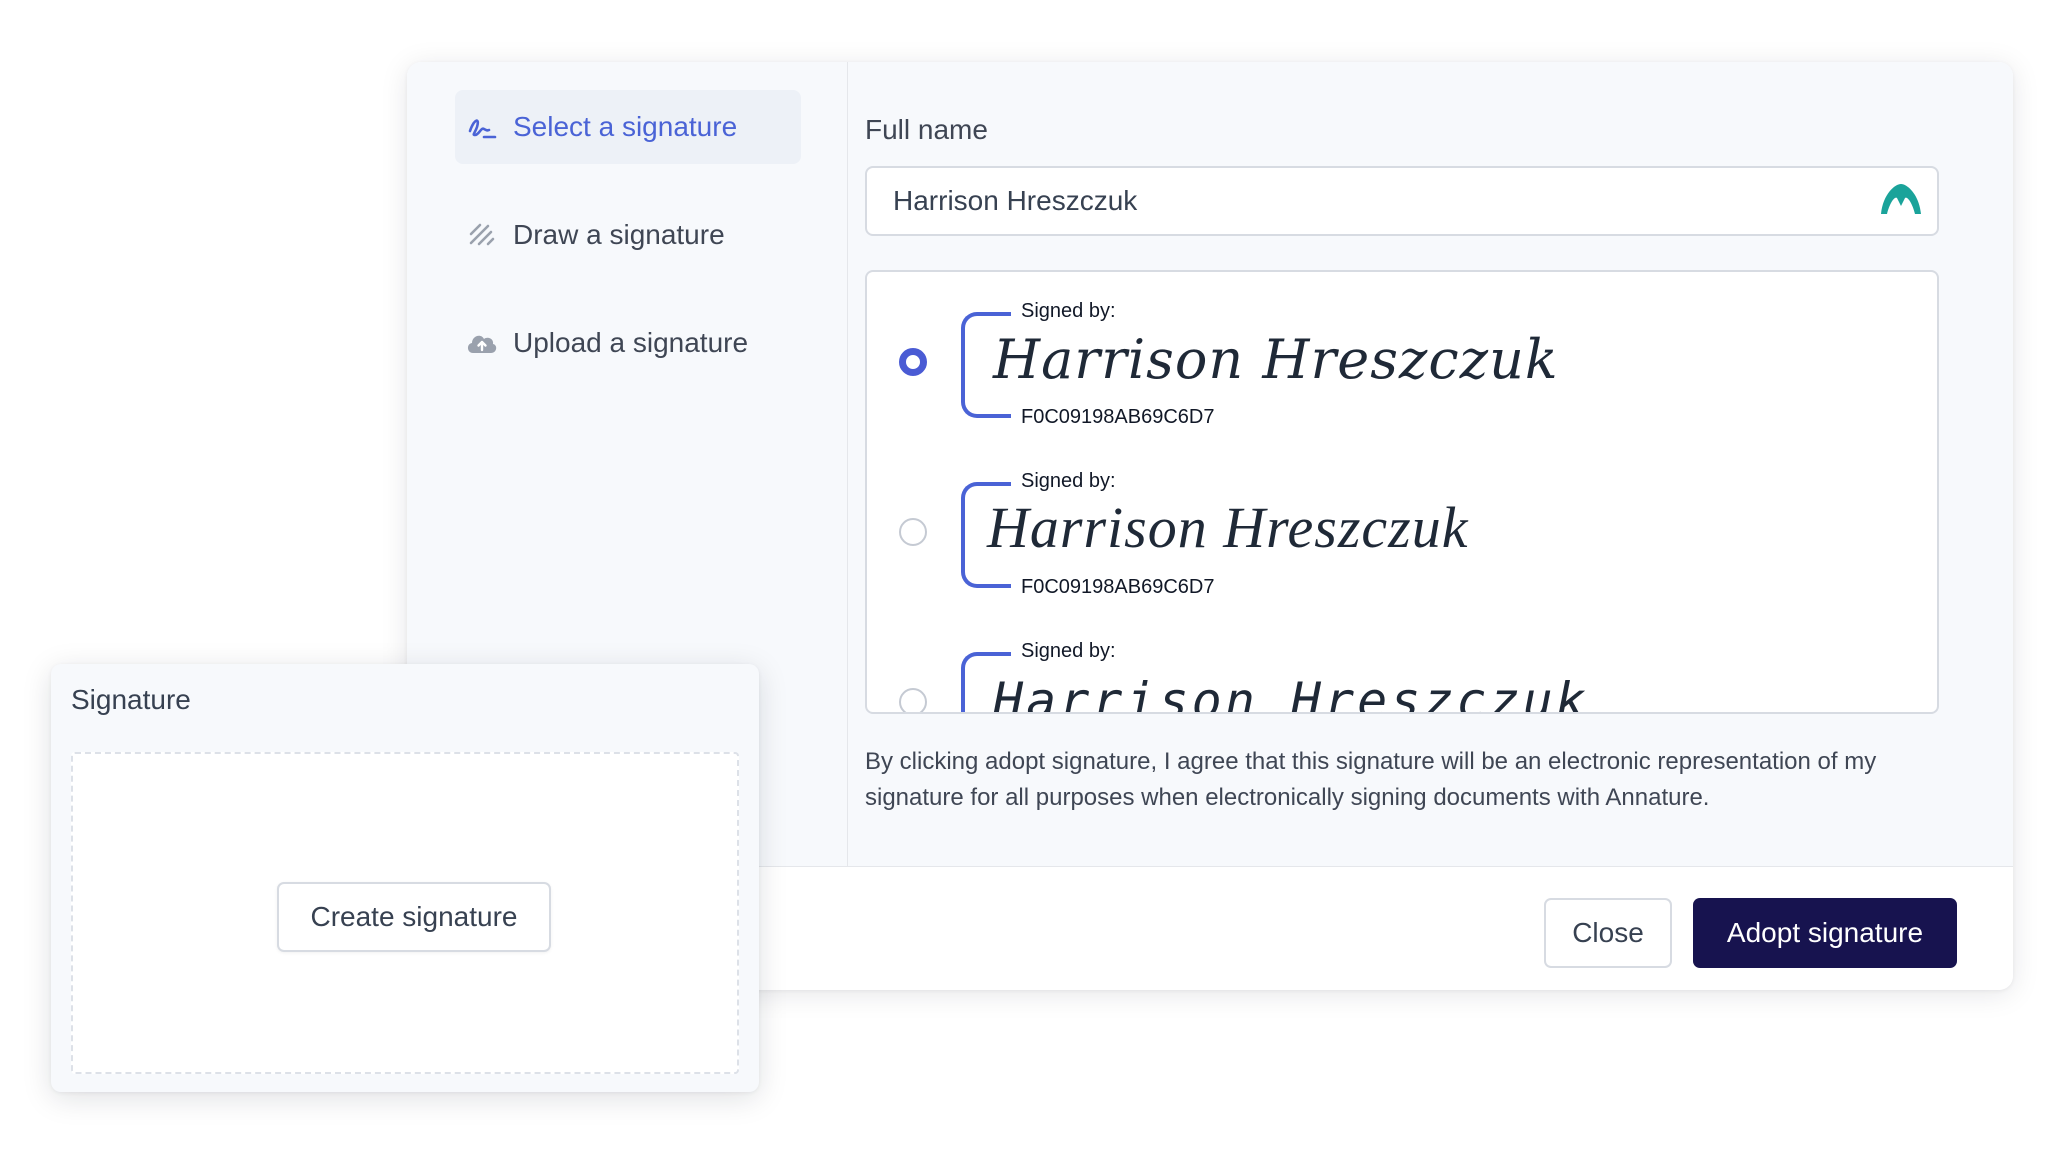 The image size is (2064, 1152). Describe the element at coordinates (1608, 933) in the screenshot. I see `close-button: Close` at that location.